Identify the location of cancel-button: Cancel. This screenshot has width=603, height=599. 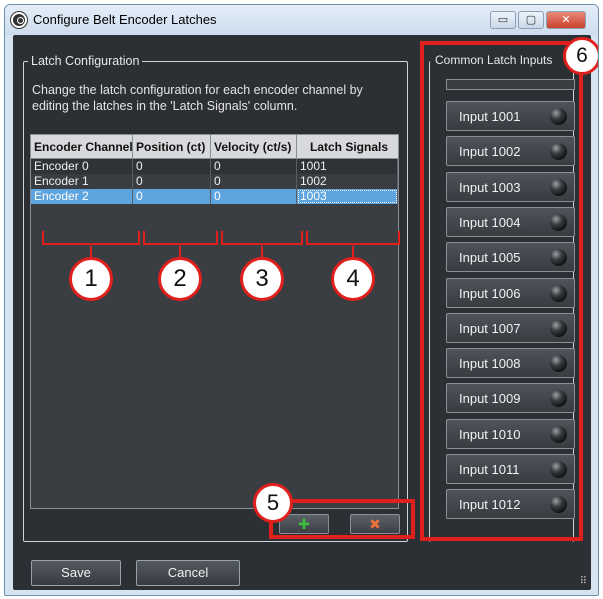
(188, 573).